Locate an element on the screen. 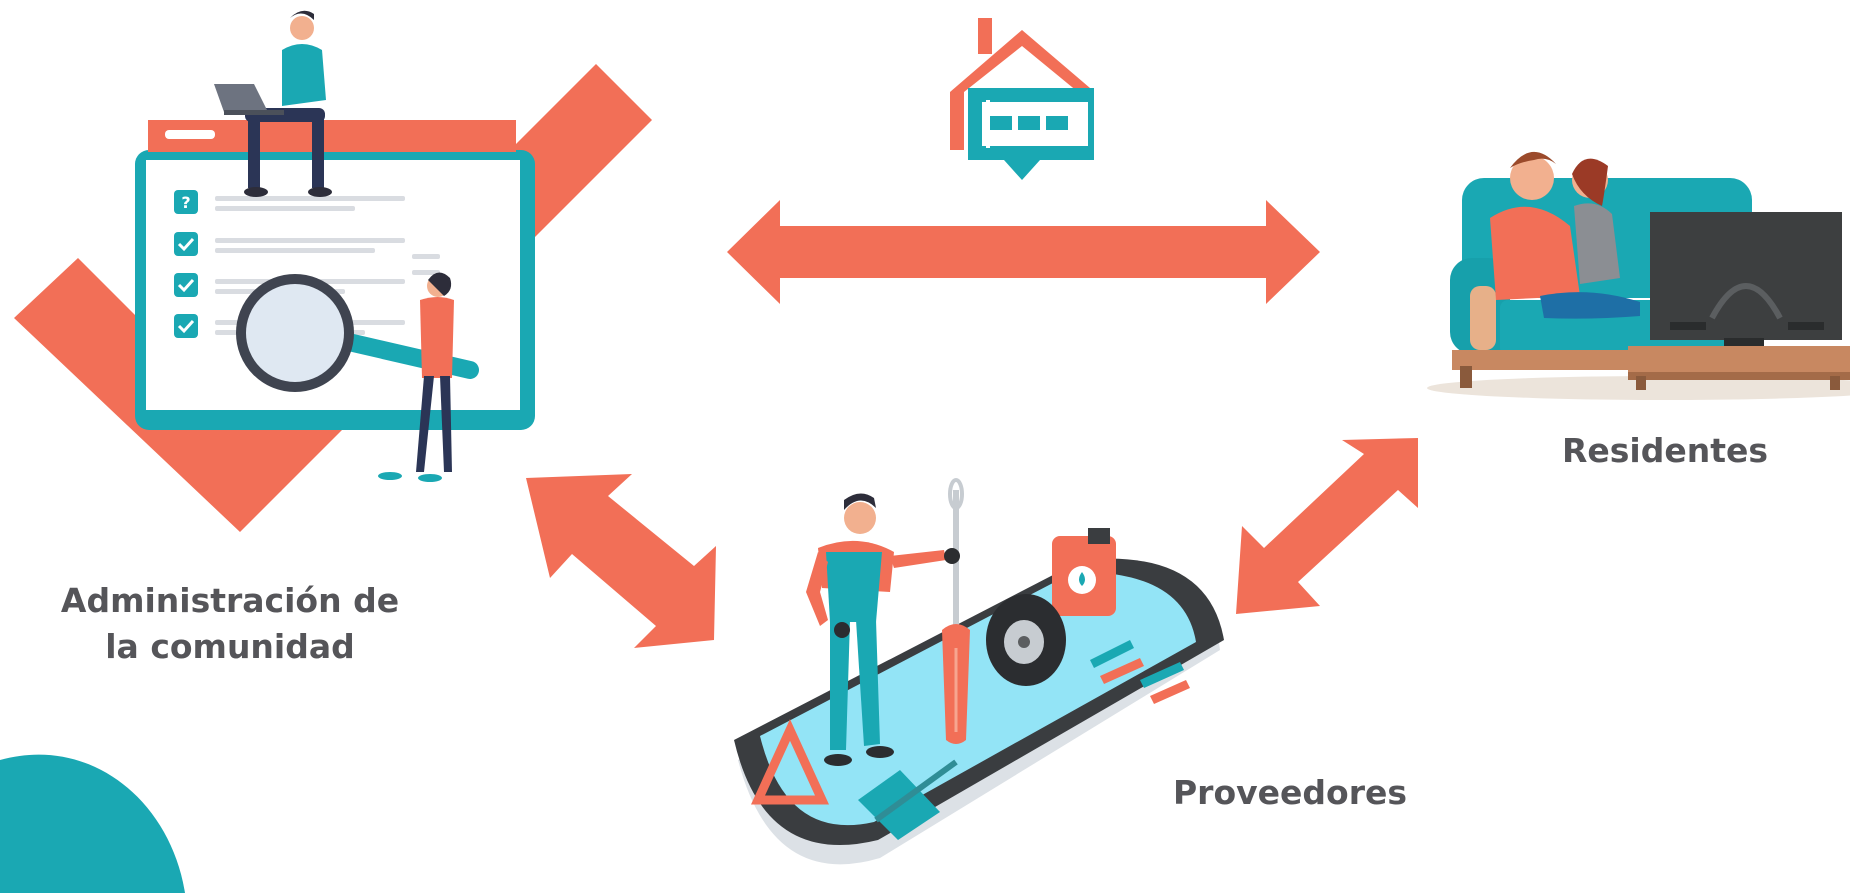  arrow-proveedores-residentes is located at coordinates (1327, 526).